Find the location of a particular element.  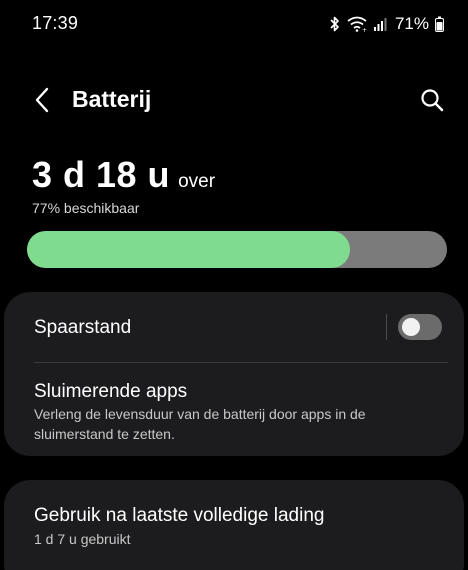

status-icons: + 71% is located at coordinates (386, 24).